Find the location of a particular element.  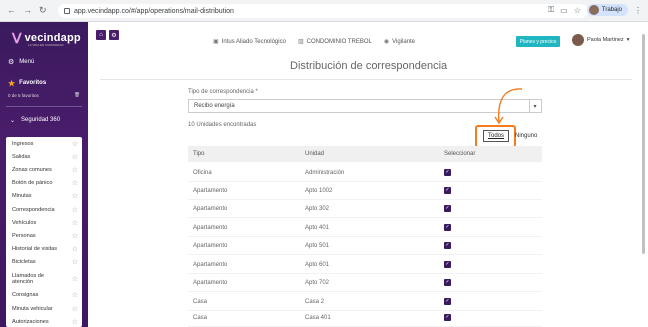

sidebar-item: Minutas ☆ is located at coordinates (44, 196).